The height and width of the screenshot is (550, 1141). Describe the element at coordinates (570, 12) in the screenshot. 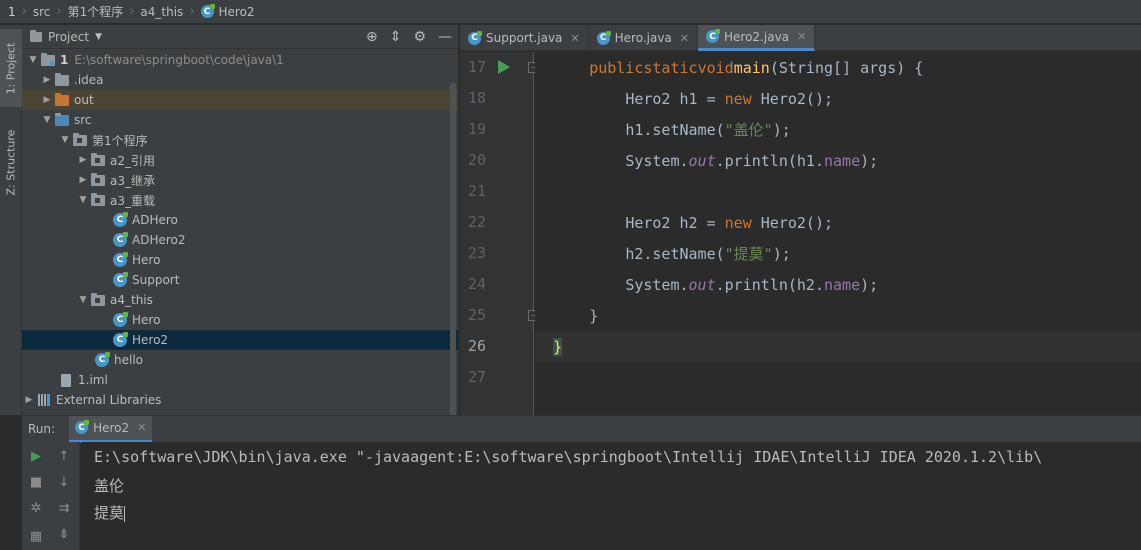

I see `navigation-breadcrumb: 1 › src › 第1个程序 › a4_this › C Hero2` at that location.